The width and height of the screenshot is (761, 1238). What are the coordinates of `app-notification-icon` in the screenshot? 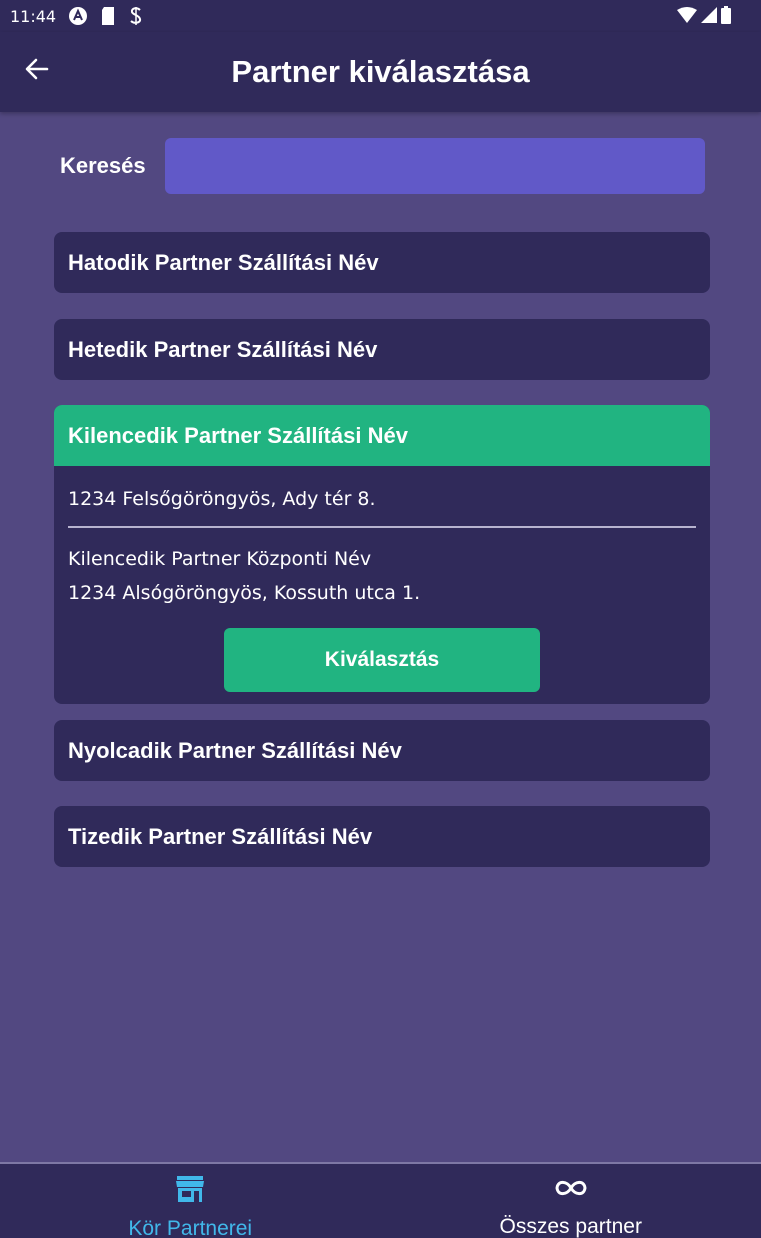 It's located at (78, 16).